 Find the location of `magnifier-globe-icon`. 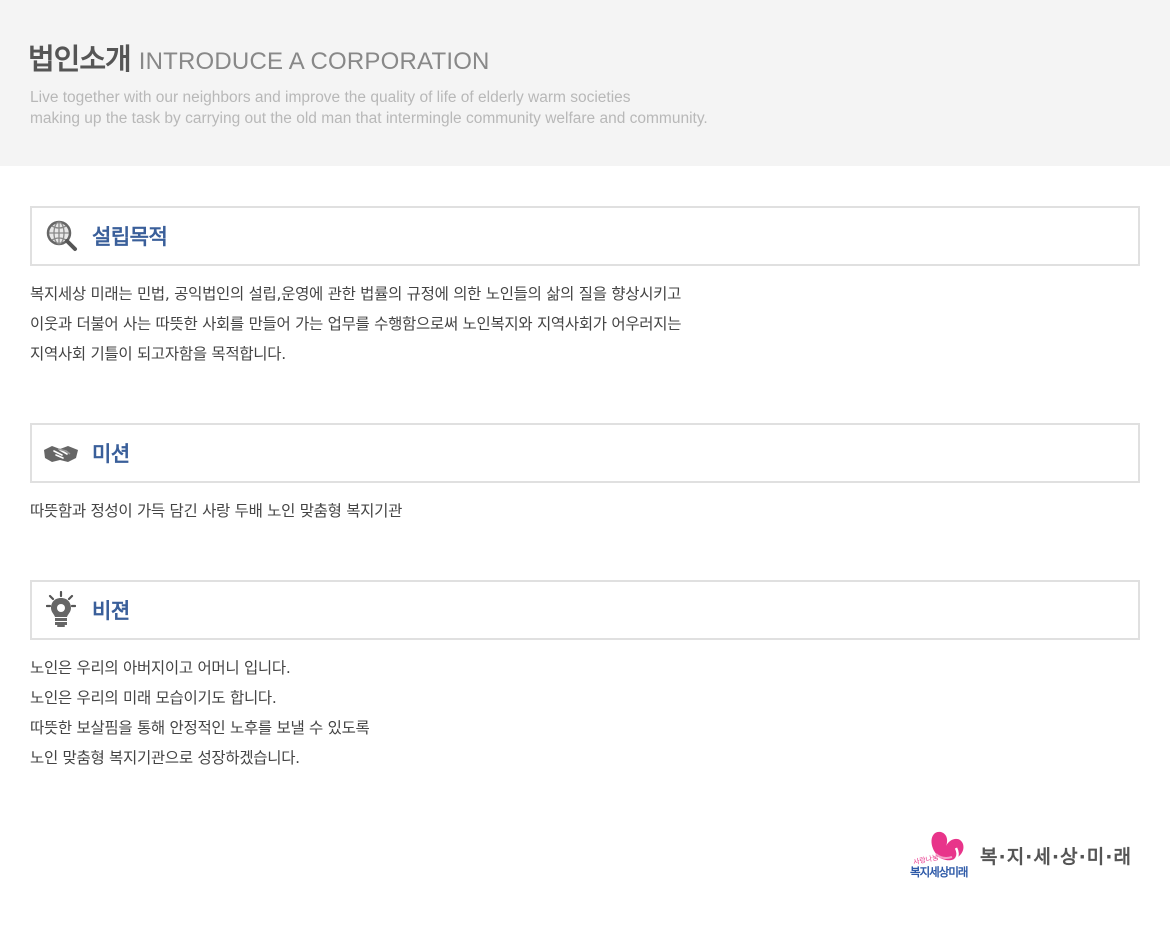

magnifier-globe-icon is located at coordinates (61, 236).